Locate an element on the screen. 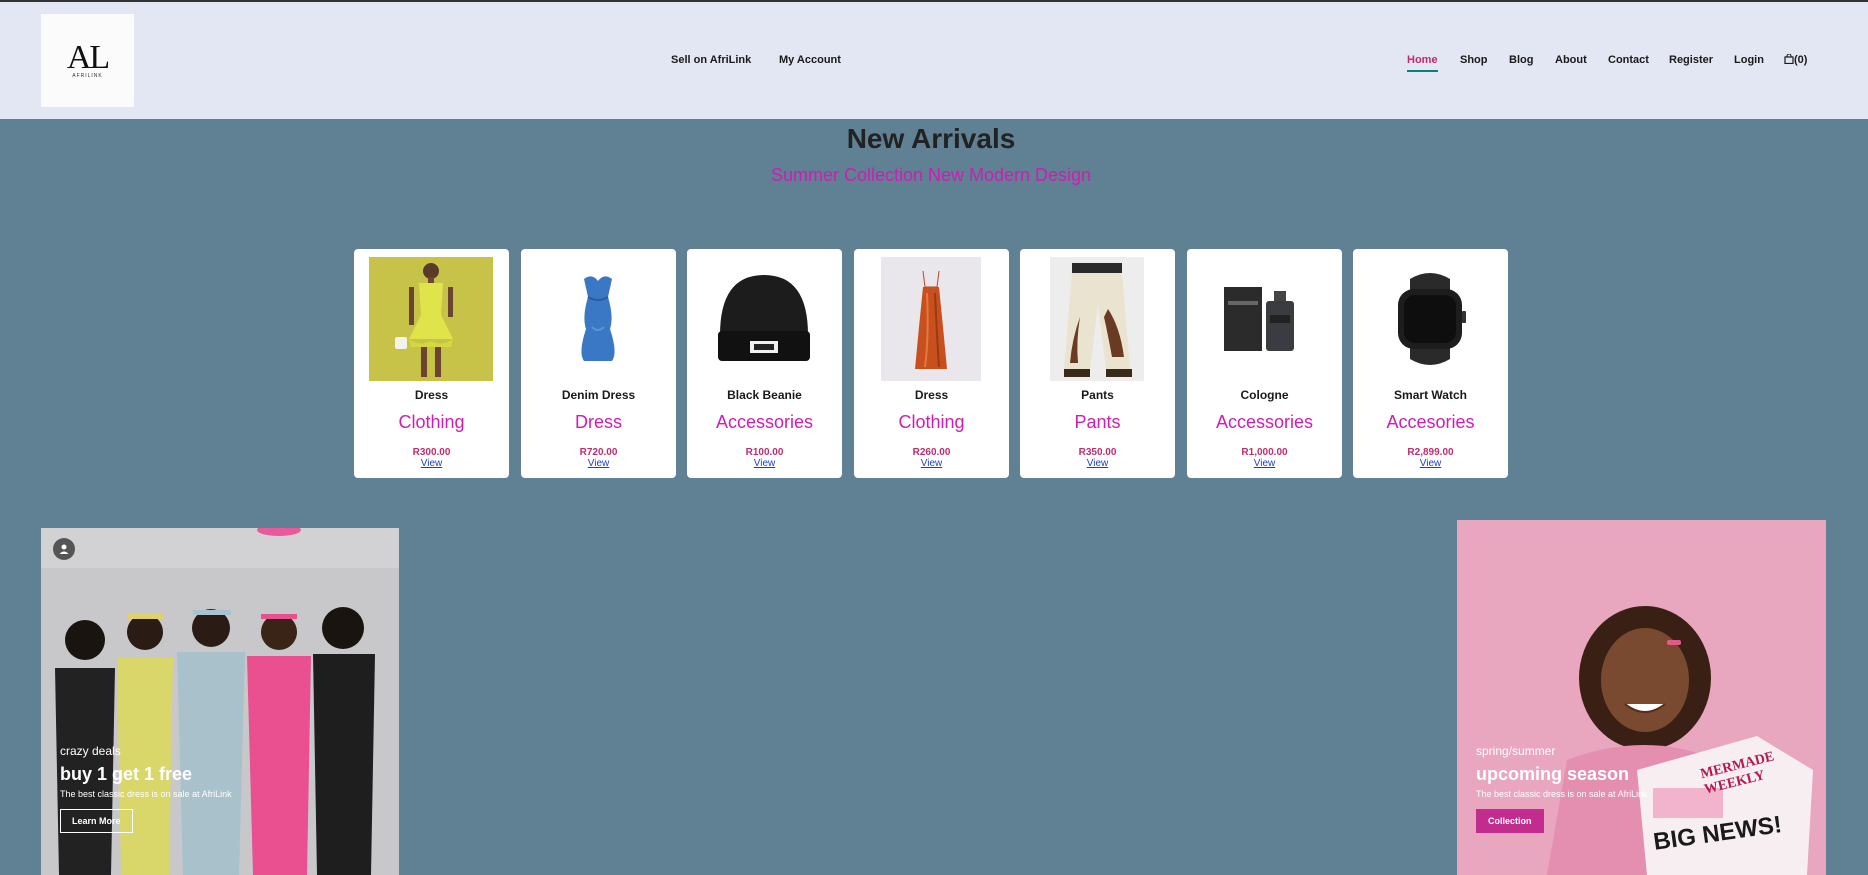  promo-left-kicker: crazy deals is located at coordinates (90, 751).